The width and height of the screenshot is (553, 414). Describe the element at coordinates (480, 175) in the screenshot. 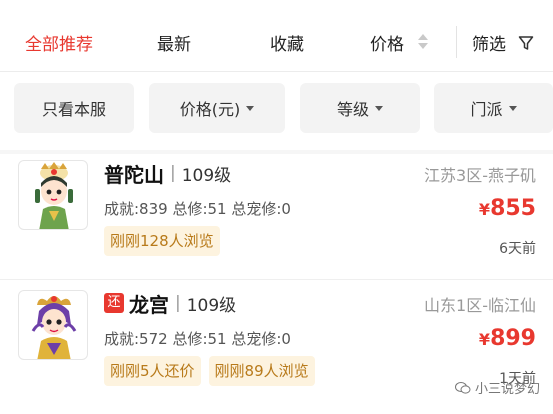

I see `server-name: 江苏3区-燕子矶` at that location.